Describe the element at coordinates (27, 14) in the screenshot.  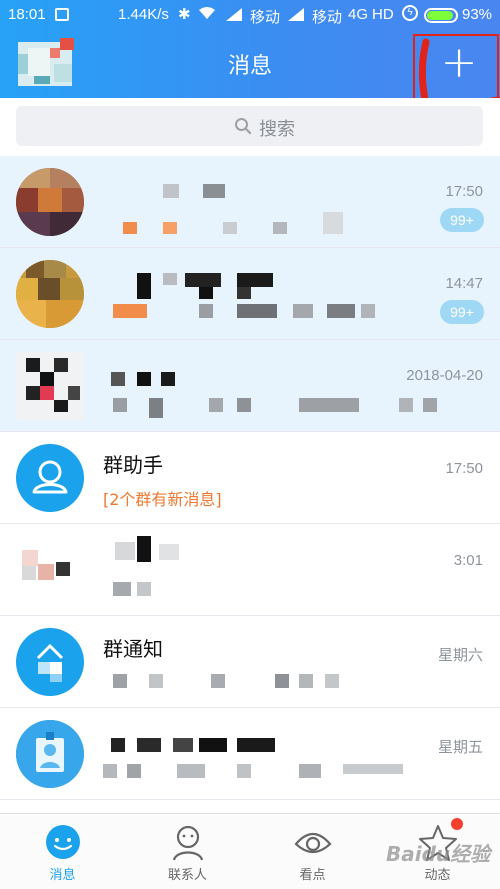
I see `status-time: 18:01` at that location.